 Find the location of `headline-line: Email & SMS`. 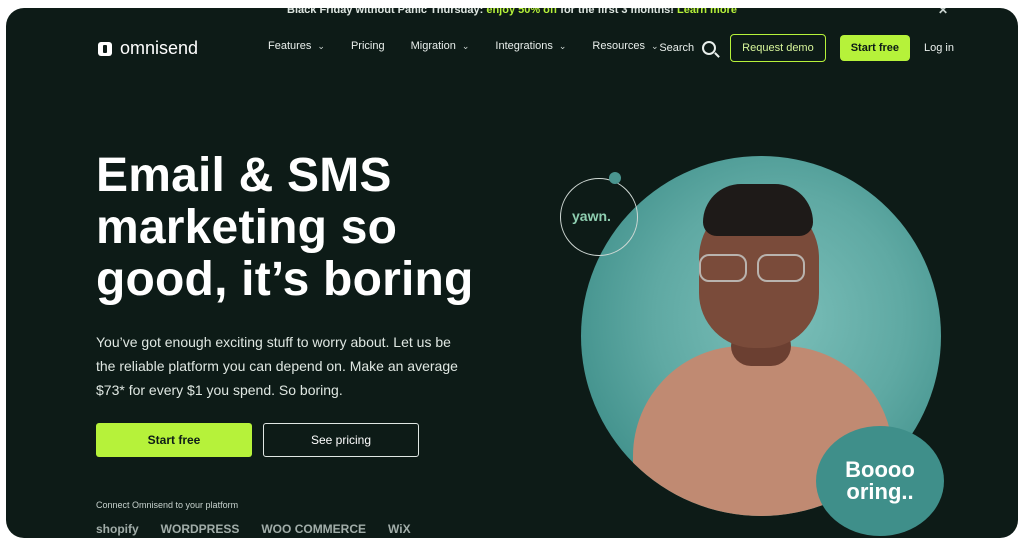

headline-line: Email & SMS is located at coordinates (244, 175).